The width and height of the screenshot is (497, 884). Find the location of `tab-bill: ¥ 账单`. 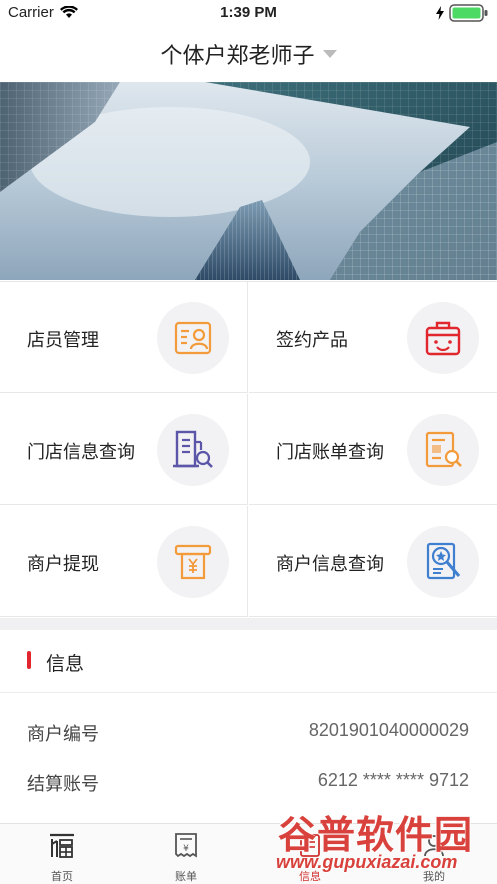

tab-bill: ¥ 账单 is located at coordinates (186, 854).